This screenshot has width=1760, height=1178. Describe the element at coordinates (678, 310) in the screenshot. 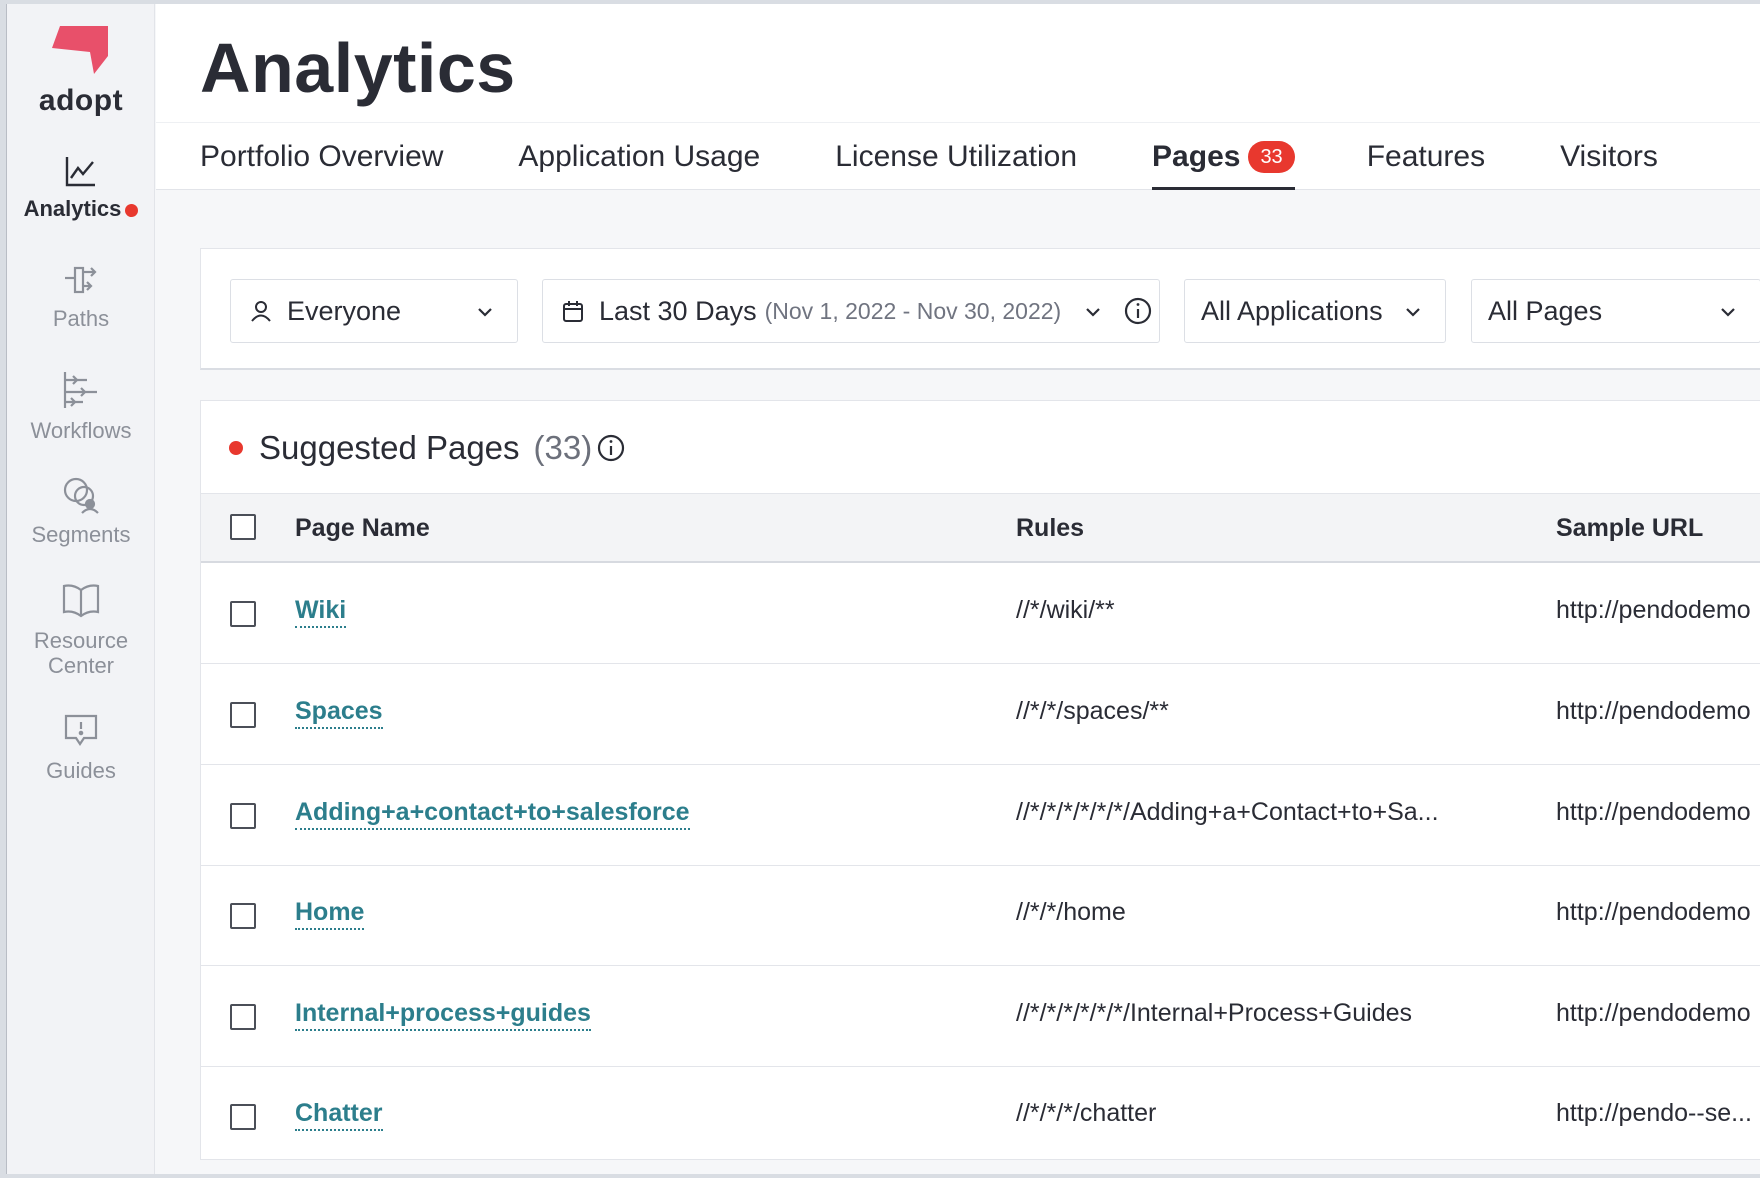

I see `date-range-value: Last 30 Days` at that location.